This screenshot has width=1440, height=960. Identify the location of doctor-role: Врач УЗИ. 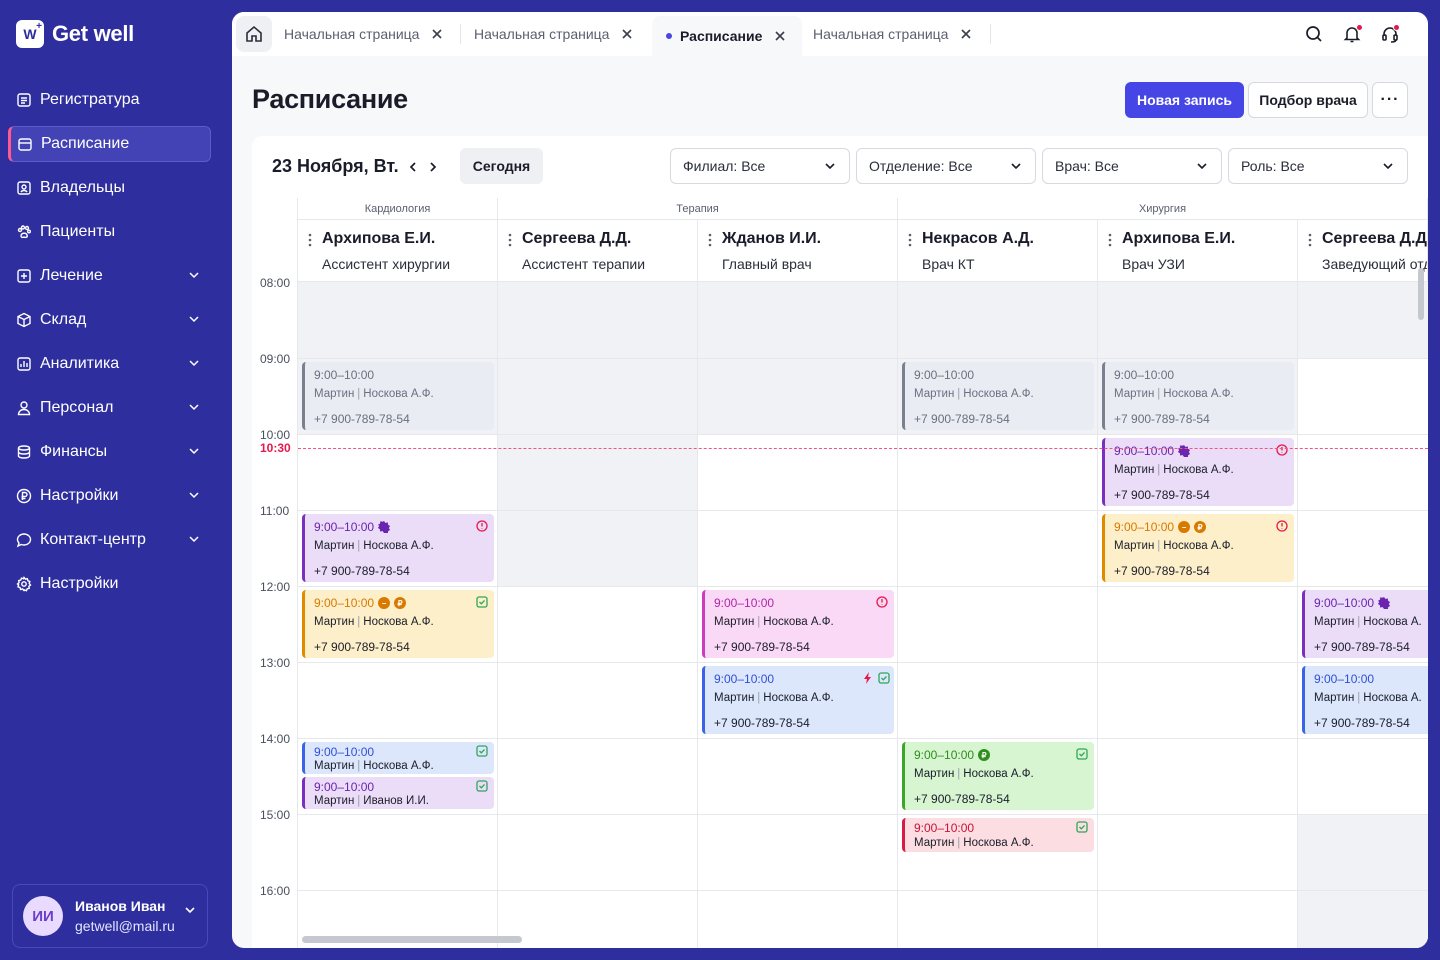
(1153, 264).